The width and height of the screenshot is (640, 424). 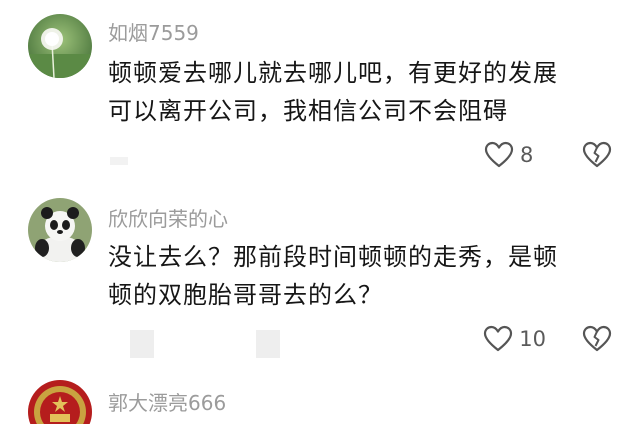 What do you see at coordinates (168, 217) in the screenshot?
I see `username: 欣欣向荣的心` at bounding box center [168, 217].